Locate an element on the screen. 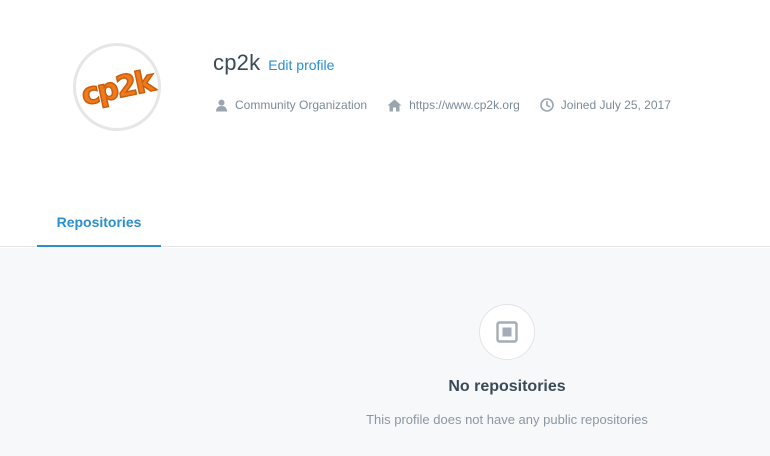 This screenshot has height=456, width=770. meta-website: https://www.cp2k.org is located at coordinates (453, 105).